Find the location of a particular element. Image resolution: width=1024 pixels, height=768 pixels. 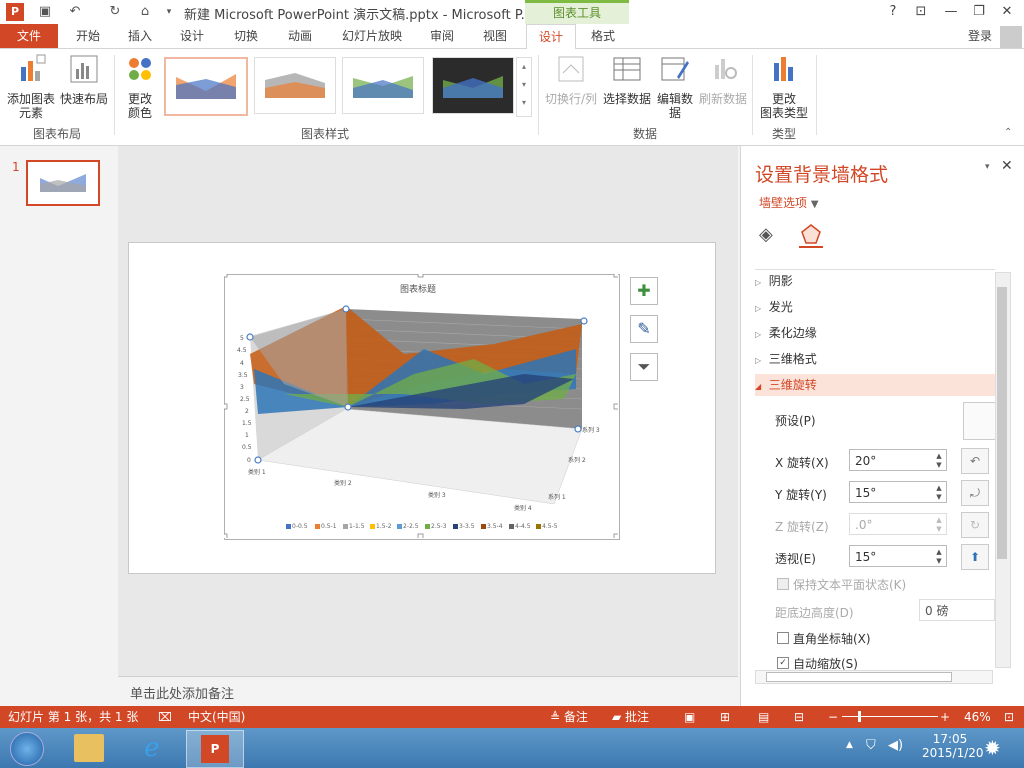

legend-swatch is located at coordinates (399, 526).